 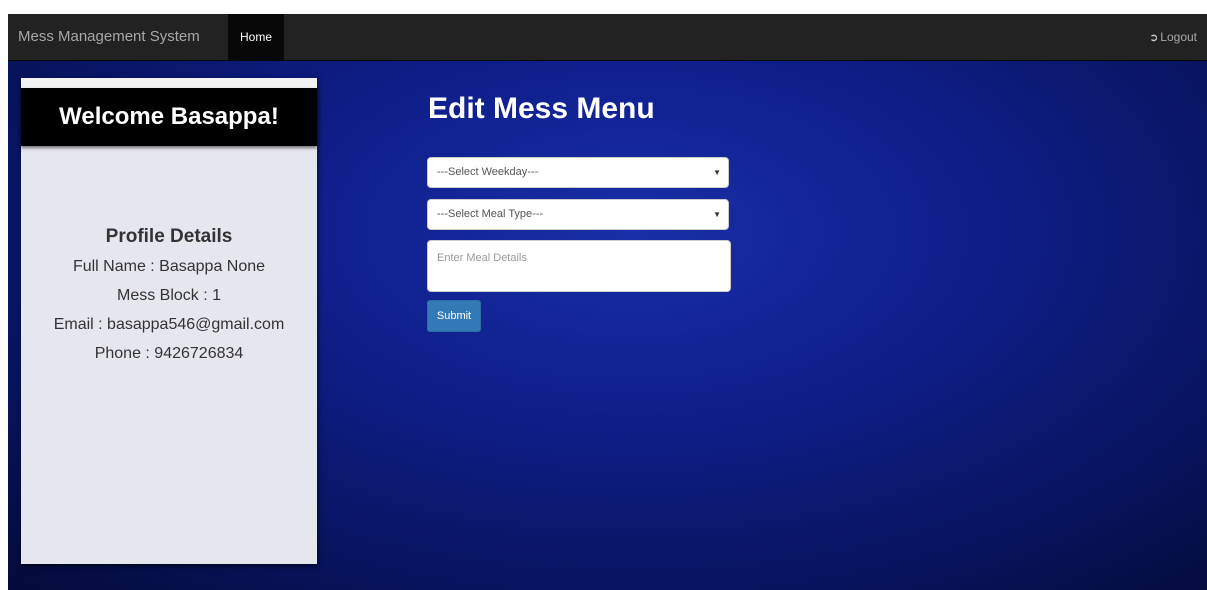 I want to click on weekday-select-value: ---Select Weekday---, so click(x=488, y=172).